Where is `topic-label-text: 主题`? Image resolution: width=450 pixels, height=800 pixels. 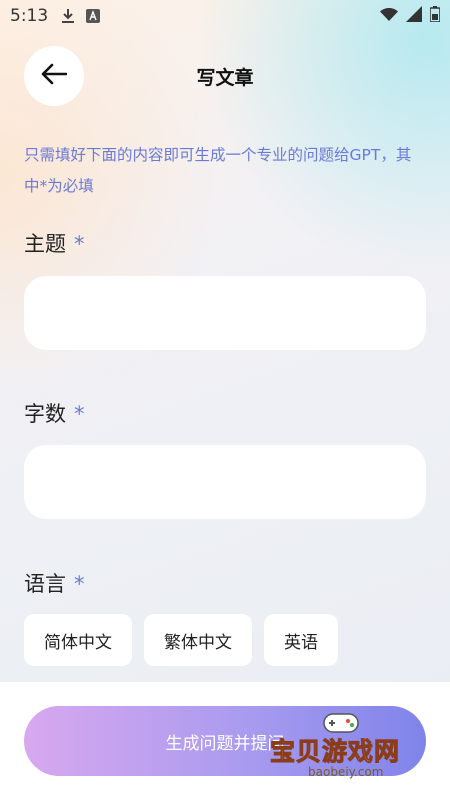
topic-label-text: 主题 is located at coordinates (45, 244).